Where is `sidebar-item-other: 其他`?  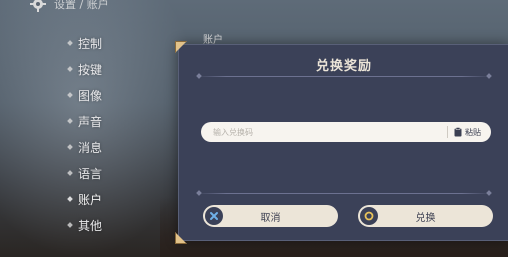
sidebar-item-other: 其他 is located at coordinates (85, 225).